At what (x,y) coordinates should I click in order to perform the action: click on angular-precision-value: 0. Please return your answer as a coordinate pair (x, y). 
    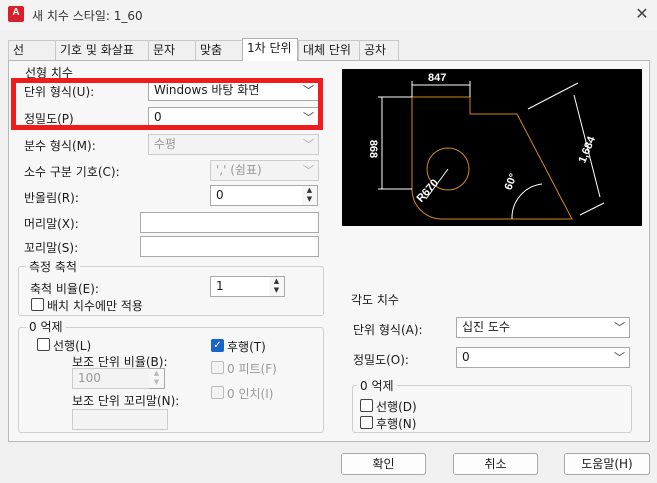
    Looking at the image, I should click on (466, 357).